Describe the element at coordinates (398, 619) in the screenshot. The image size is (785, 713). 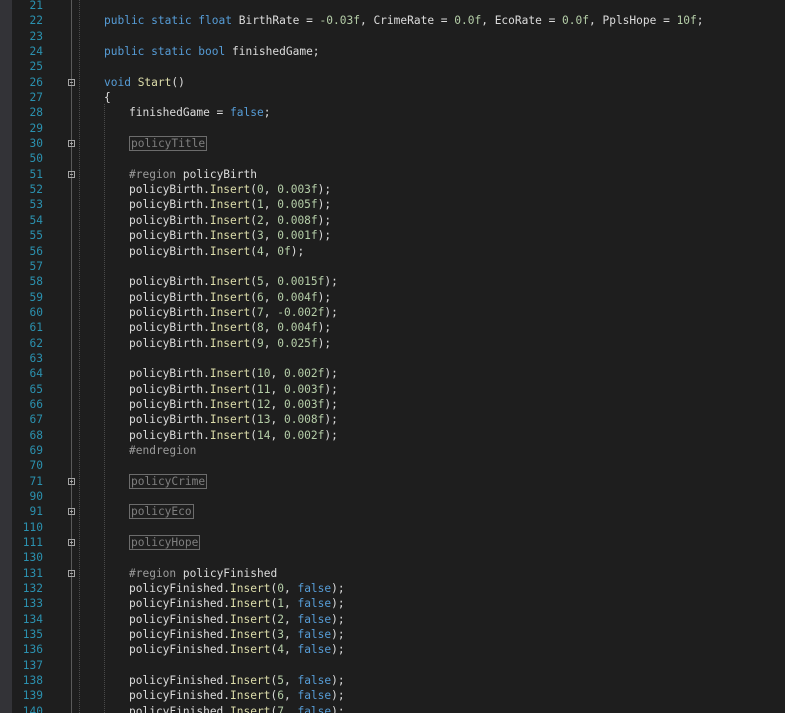
I see `code-line: 134 policyFinished.Insert(2, false);` at that location.